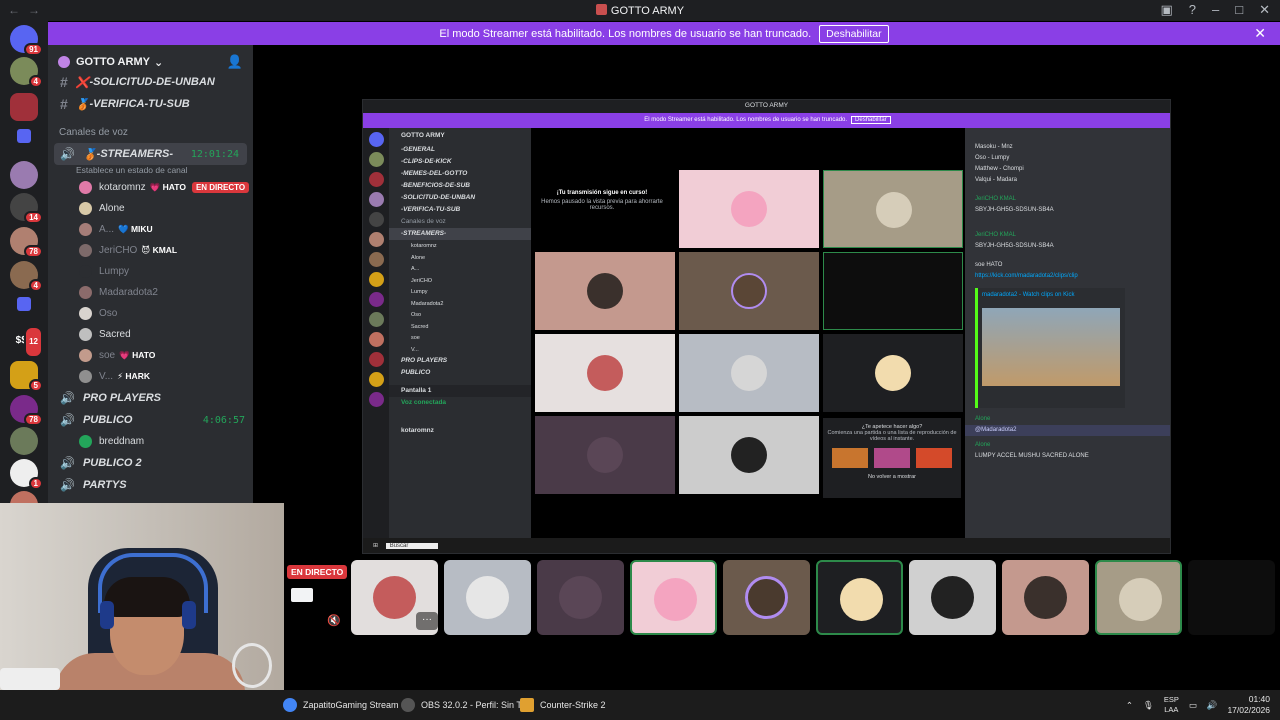 The width and height of the screenshot is (1280, 720). What do you see at coordinates (376, 333) in the screenshot?
I see `share-server-rail` at bounding box center [376, 333].